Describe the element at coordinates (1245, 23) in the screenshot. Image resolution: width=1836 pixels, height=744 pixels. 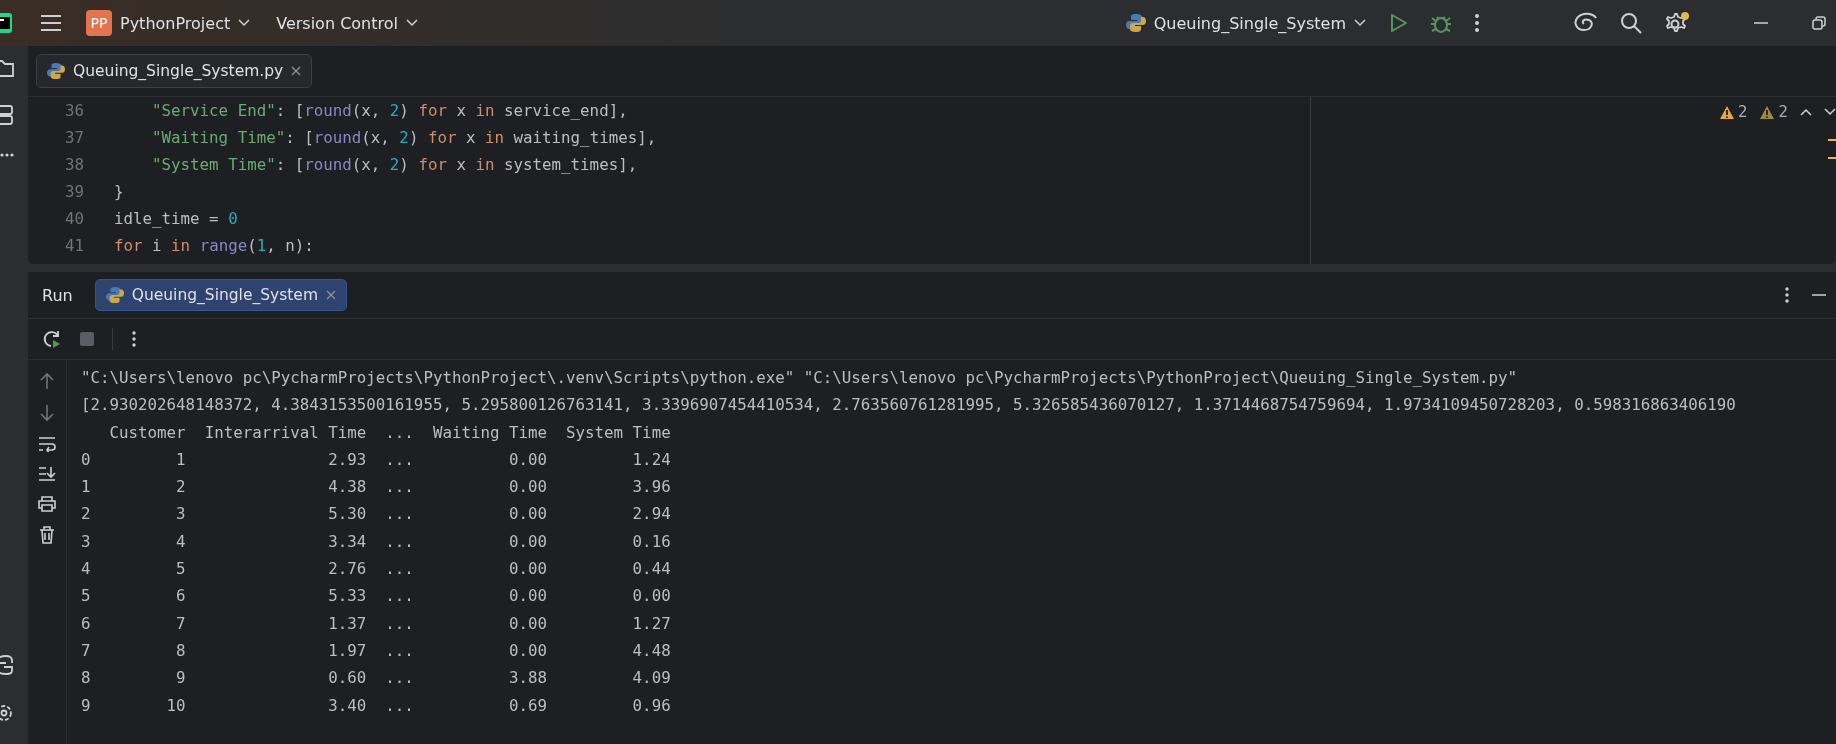
I see `run-configuration-selector: Queuing_Single_System` at that location.